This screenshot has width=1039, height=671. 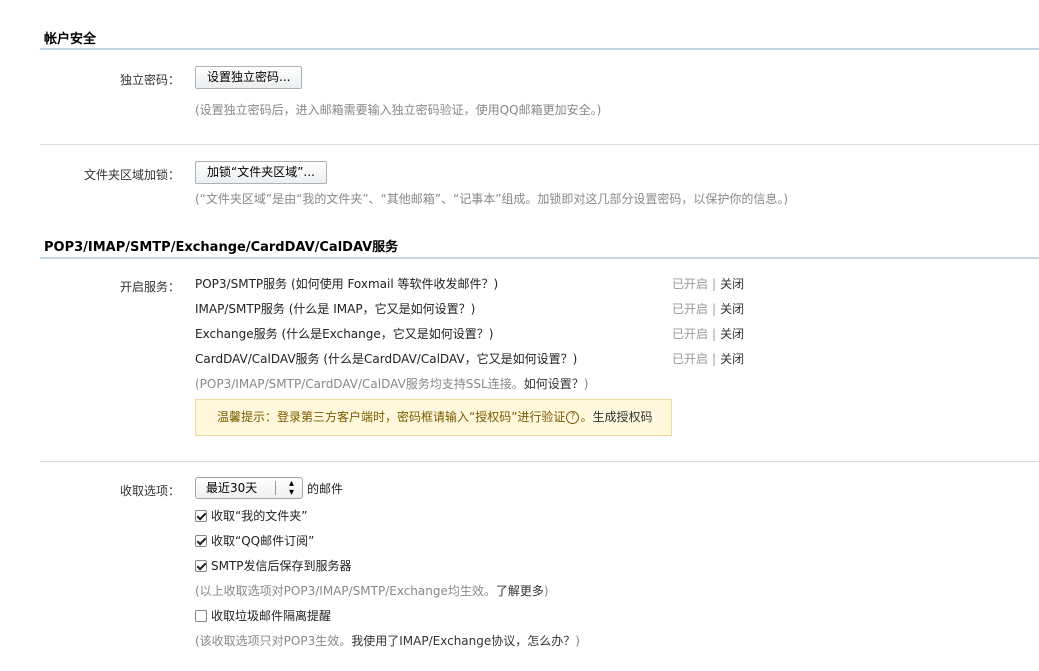 What do you see at coordinates (149, 491) in the screenshot?
I see `fetch-options-label: 收取选项：` at bounding box center [149, 491].